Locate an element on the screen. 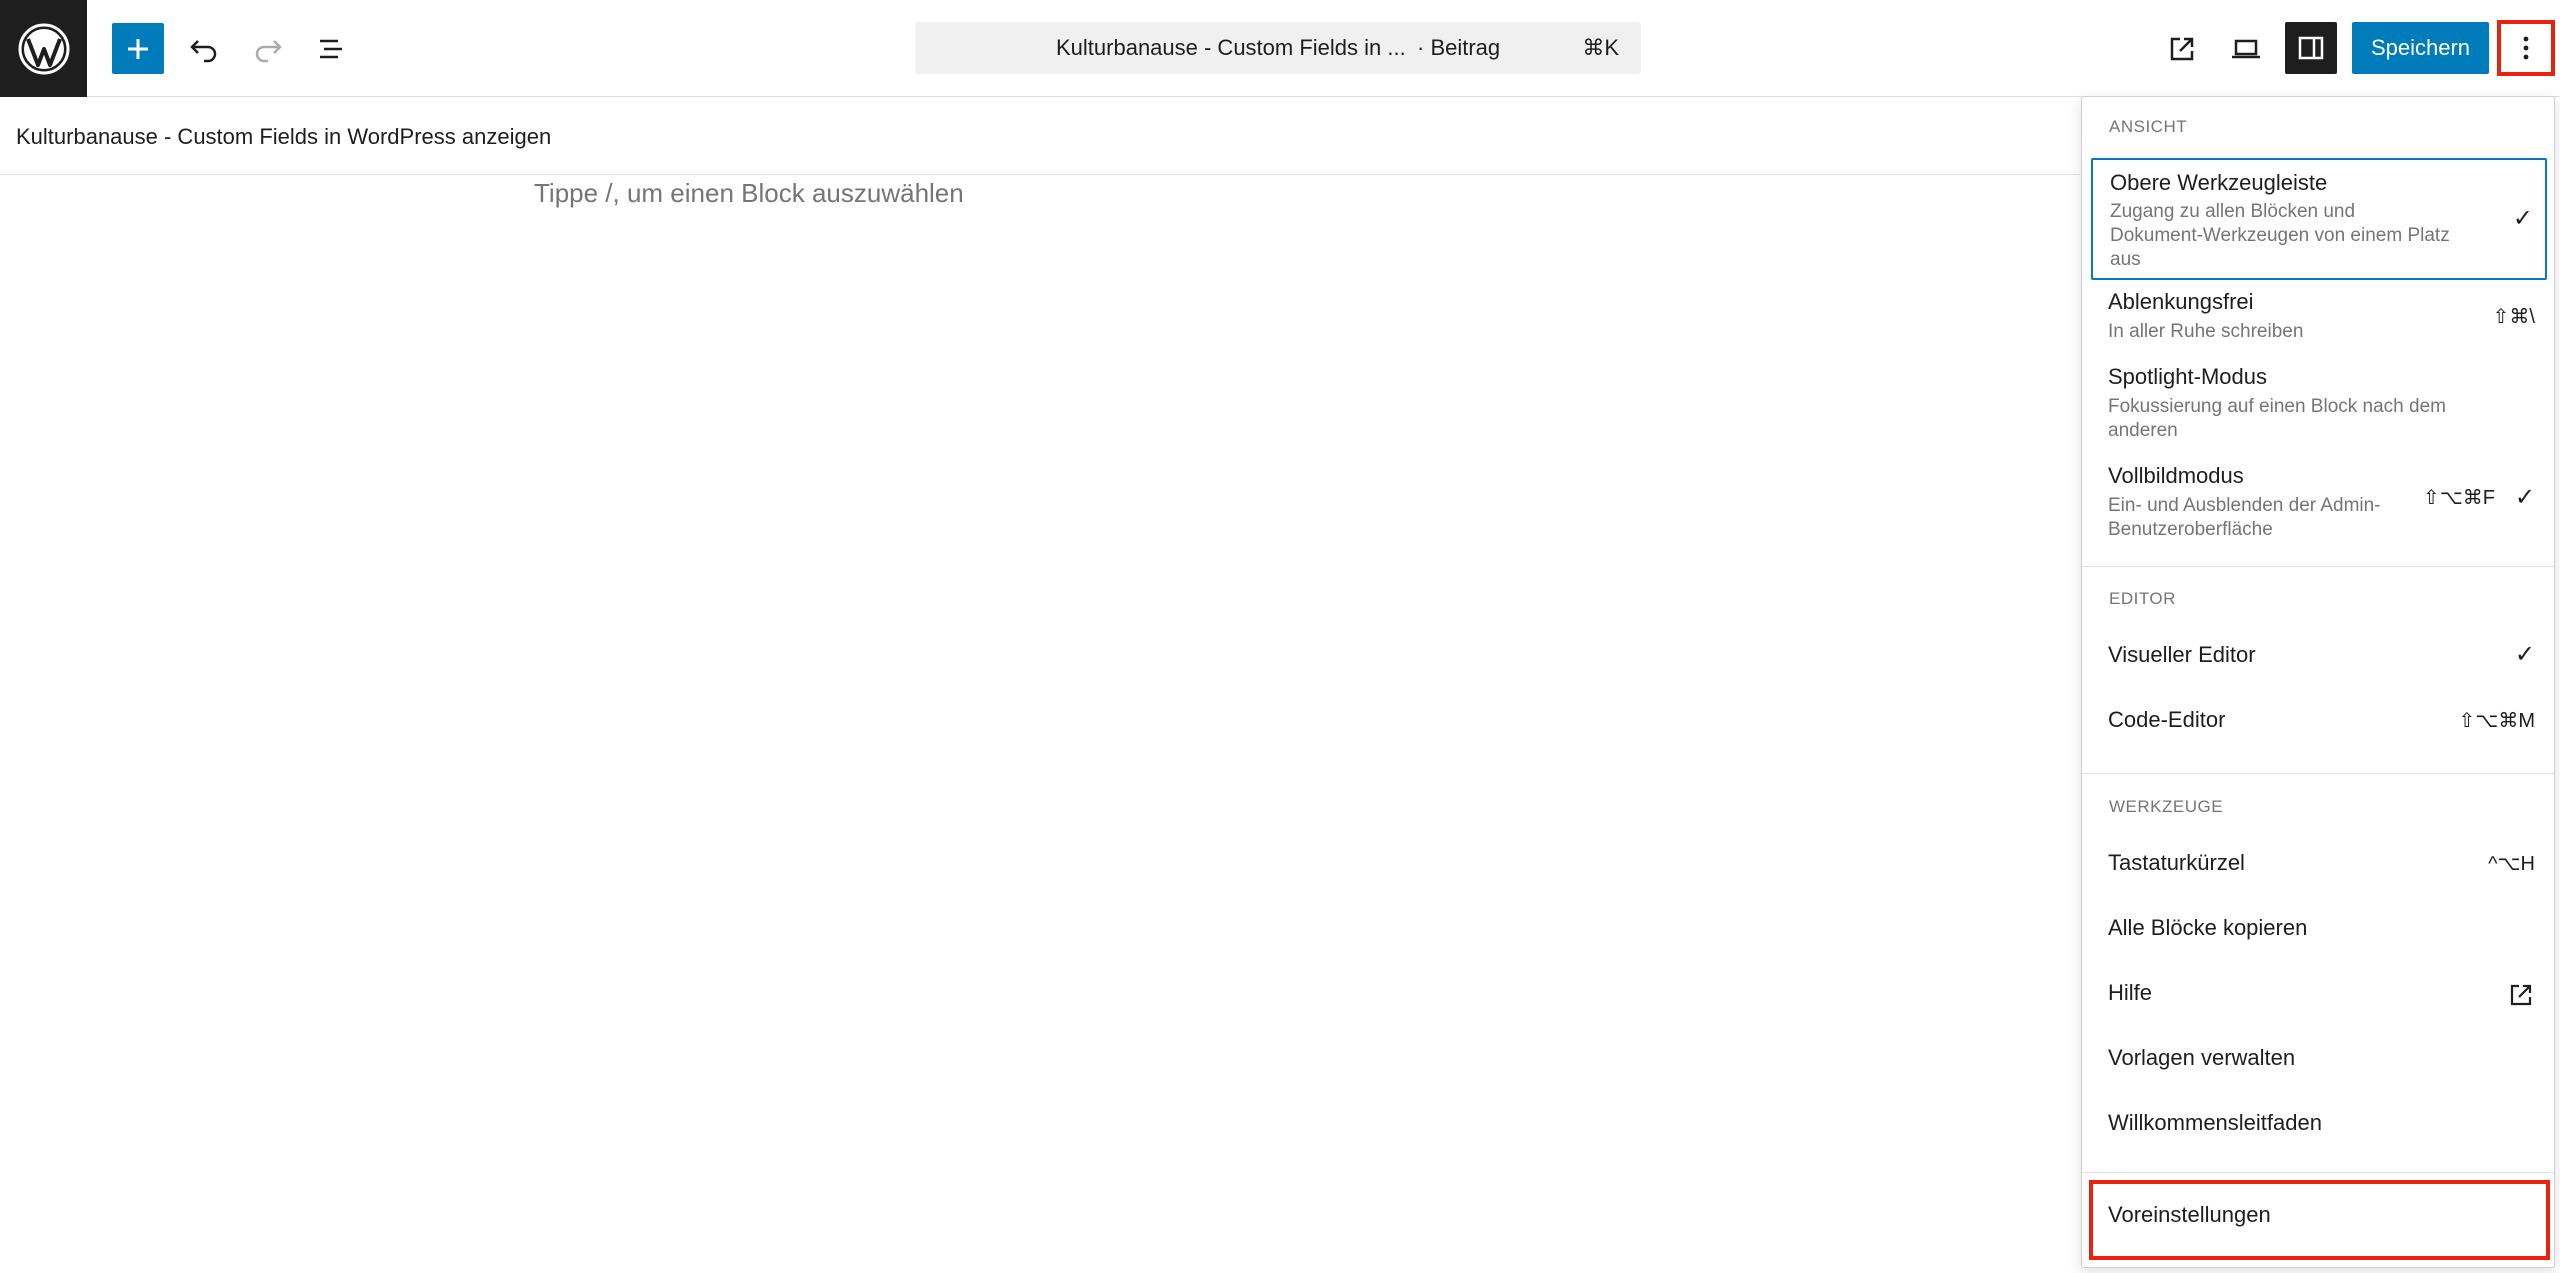 Image resolution: width=2560 pixels, height=1273 pixels. block-inserter-button is located at coordinates (138, 48).